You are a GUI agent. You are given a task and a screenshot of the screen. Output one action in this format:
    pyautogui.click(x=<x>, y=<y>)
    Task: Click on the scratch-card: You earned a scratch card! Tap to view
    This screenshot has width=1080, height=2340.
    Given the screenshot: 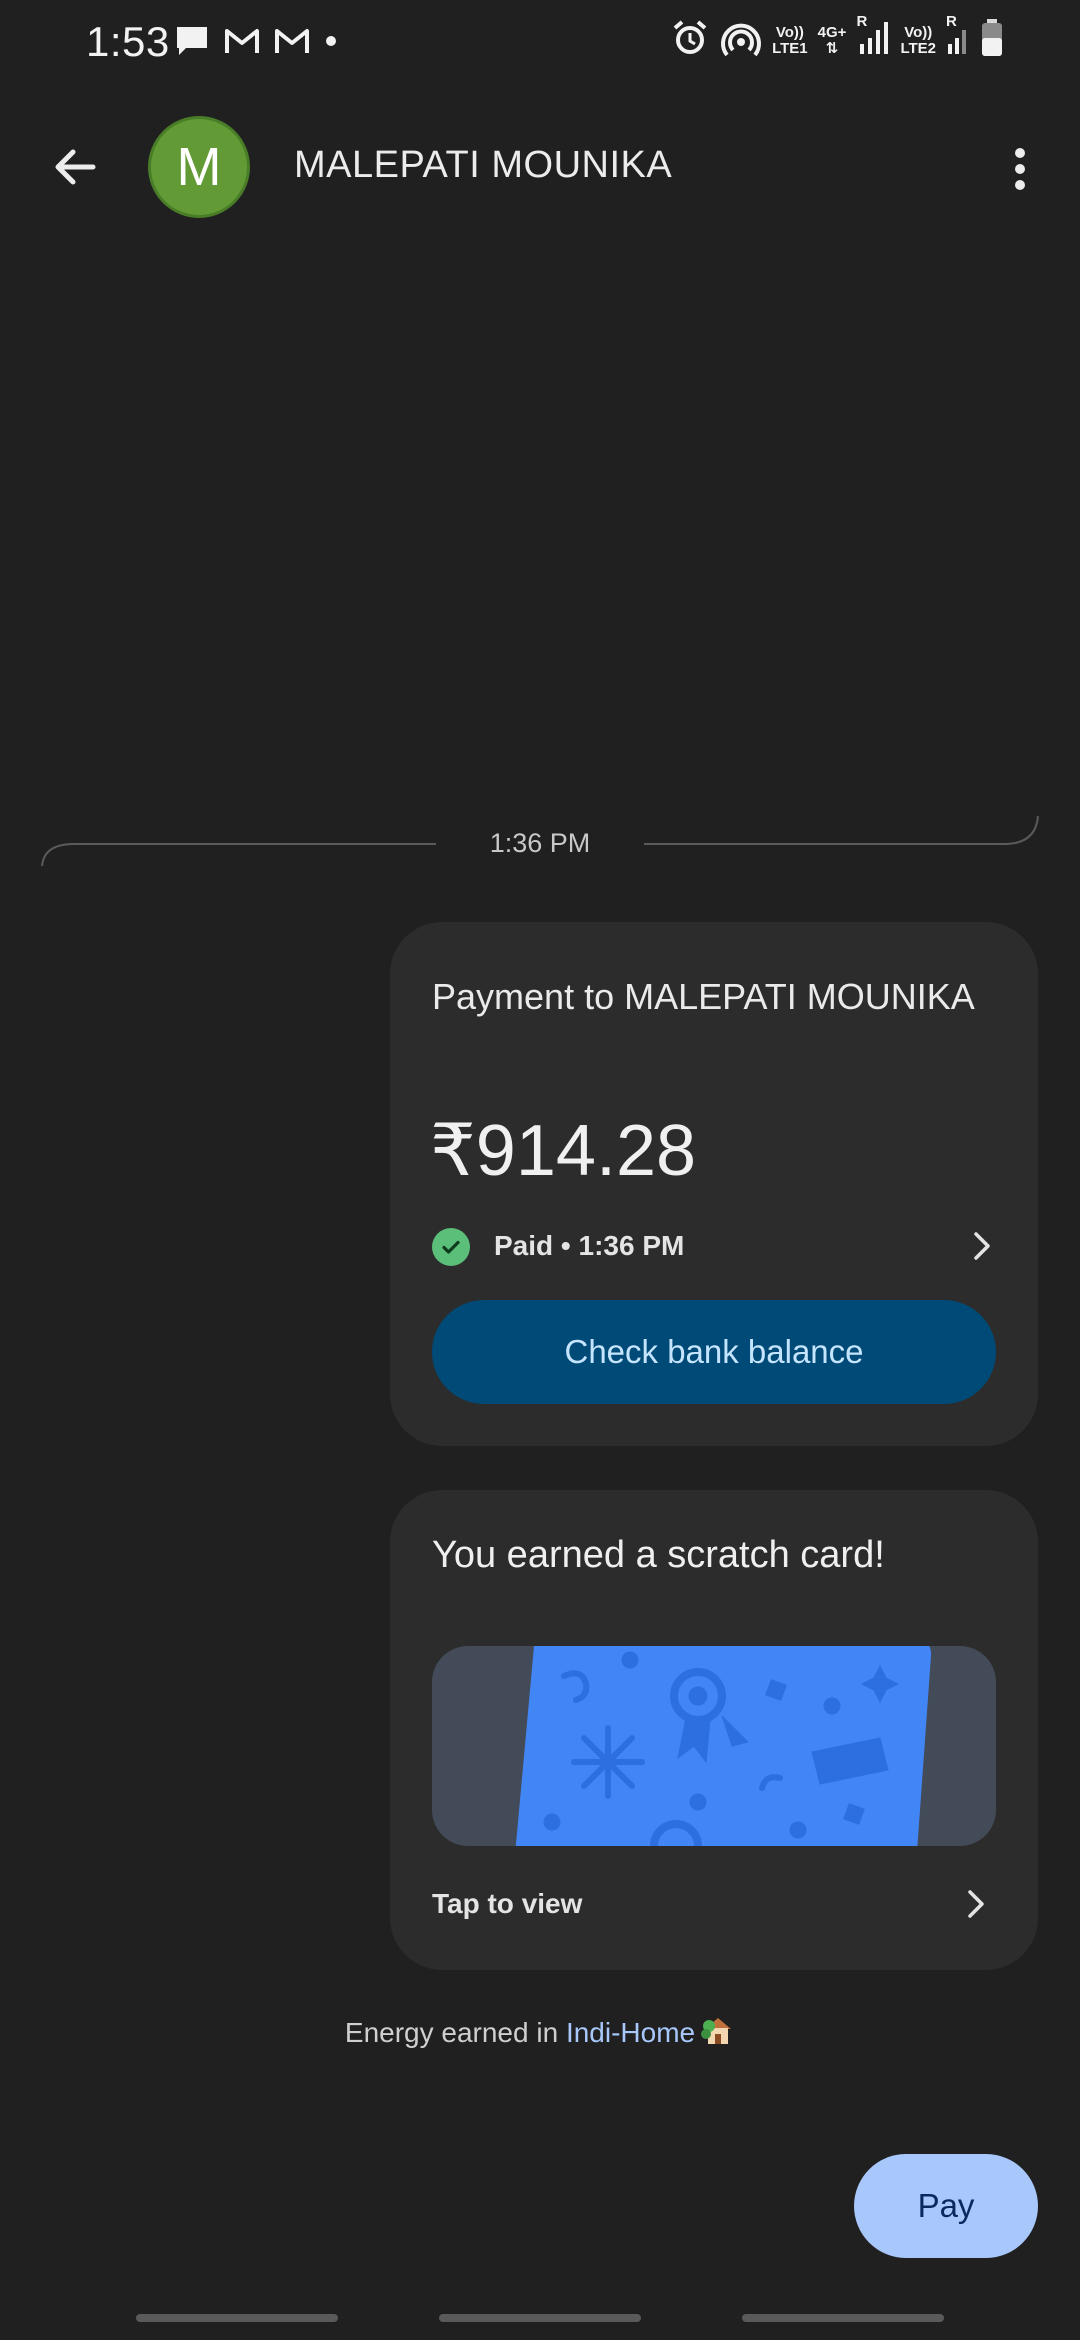 What is the action you would take?
    pyautogui.click(x=714, y=1730)
    